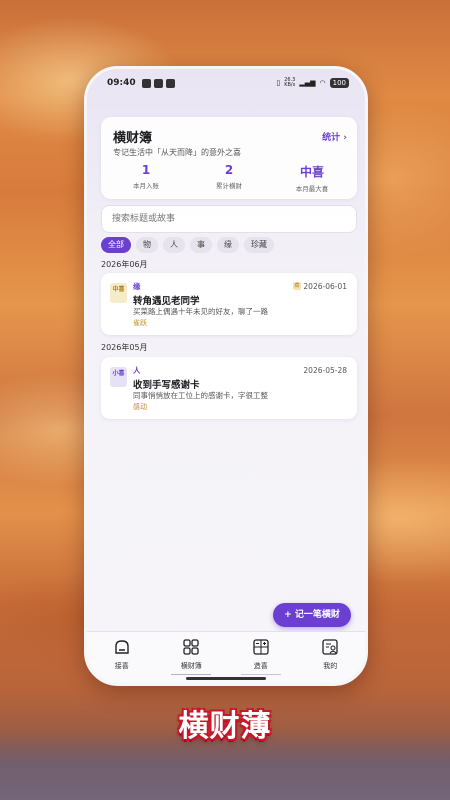  Describe the element at coordinates (137, 286) in the screenshot. I see `record-category: 缘` at that location.